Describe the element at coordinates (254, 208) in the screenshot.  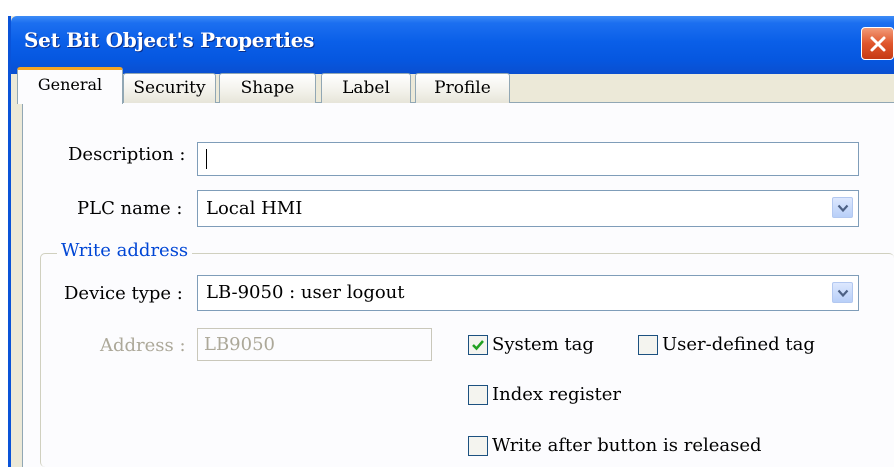
I see `plc-name-value: Local HMI` at that location.